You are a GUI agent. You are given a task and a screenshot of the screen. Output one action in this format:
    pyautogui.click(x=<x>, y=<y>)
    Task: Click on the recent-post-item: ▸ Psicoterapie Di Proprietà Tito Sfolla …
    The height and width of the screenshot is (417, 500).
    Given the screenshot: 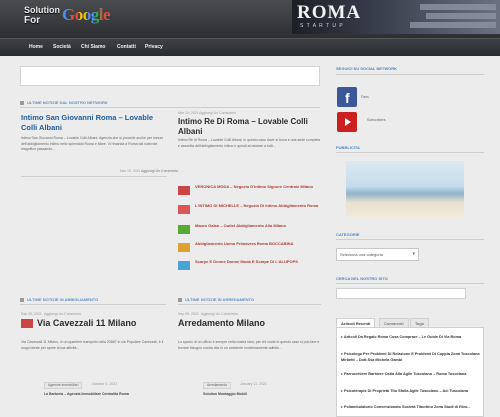 What is the action you would take?
    pyautogui.click(x=411, y=392)
    